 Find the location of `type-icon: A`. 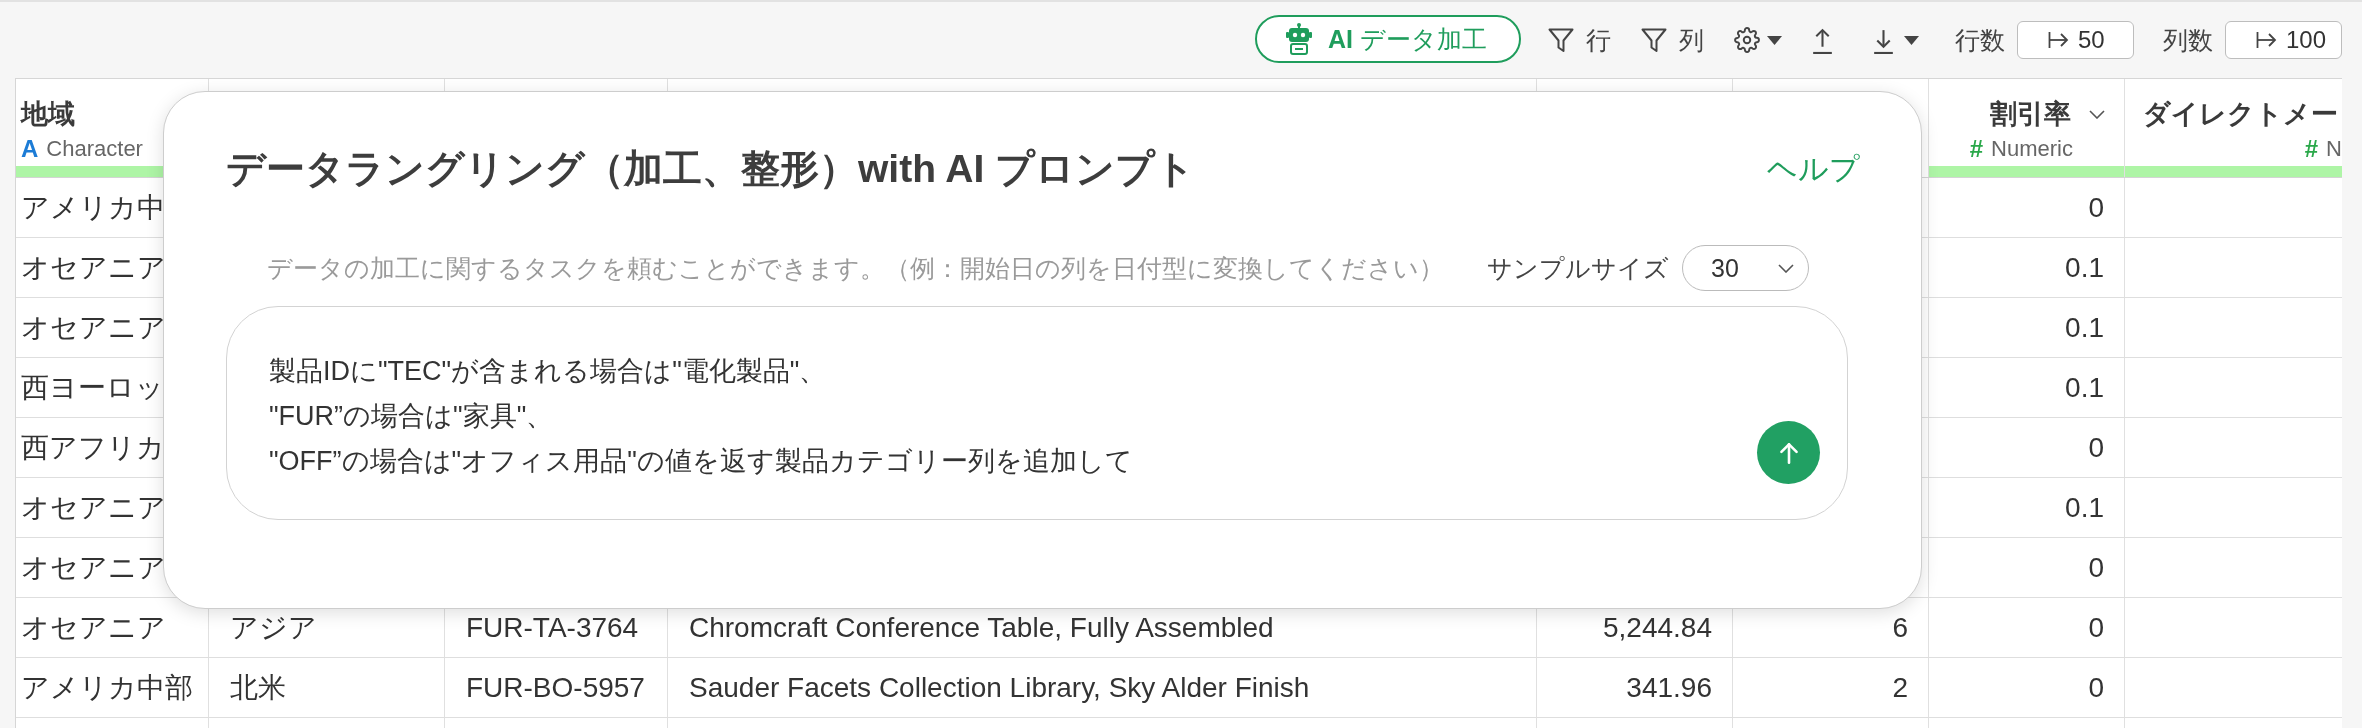

type-icon: A is located at coordinates (30, 149).